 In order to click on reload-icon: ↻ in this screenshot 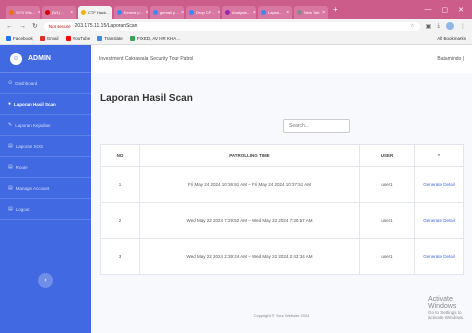, I will do `click(35, 26)`.